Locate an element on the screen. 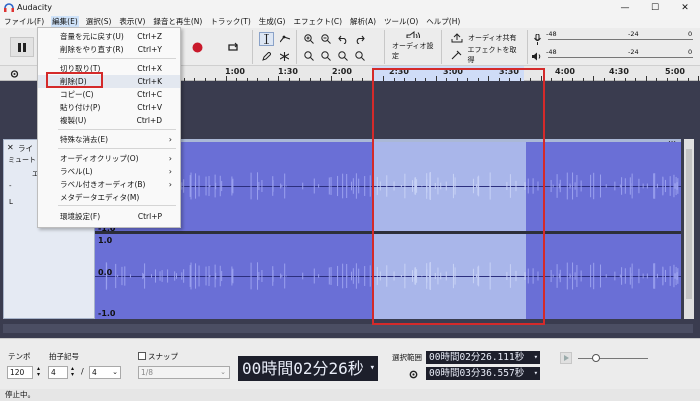  snap-select: 1/8 ⌄ is located at coordinates (184, 372).